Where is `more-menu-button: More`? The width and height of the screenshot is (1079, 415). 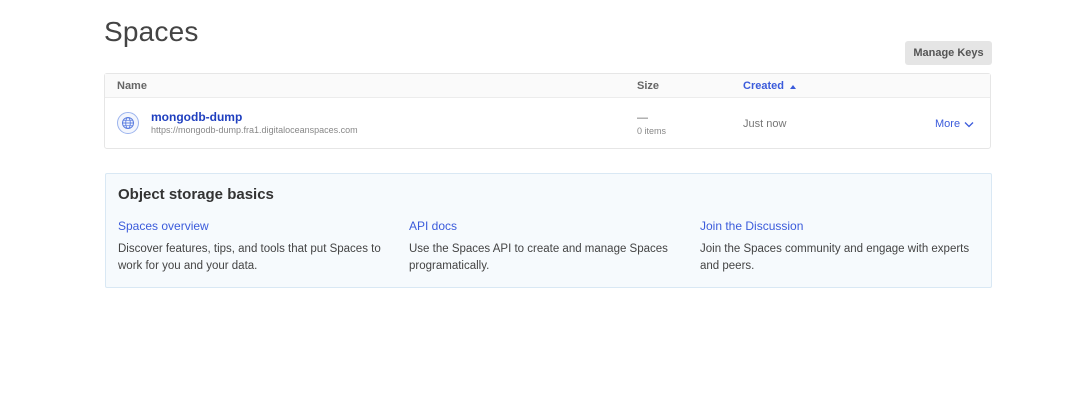 more-menu-button: More is located at coordinates (954, 124).